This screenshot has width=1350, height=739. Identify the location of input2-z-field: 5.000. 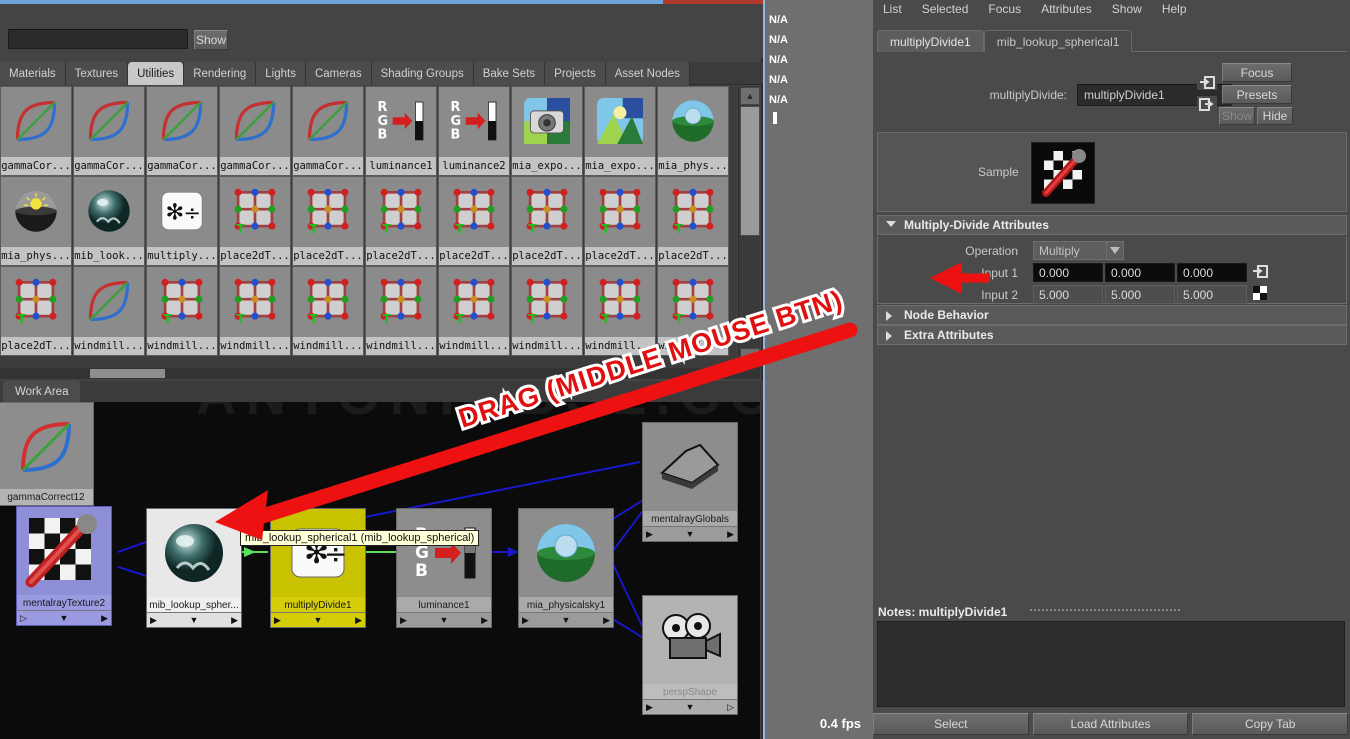
(1212, 294).